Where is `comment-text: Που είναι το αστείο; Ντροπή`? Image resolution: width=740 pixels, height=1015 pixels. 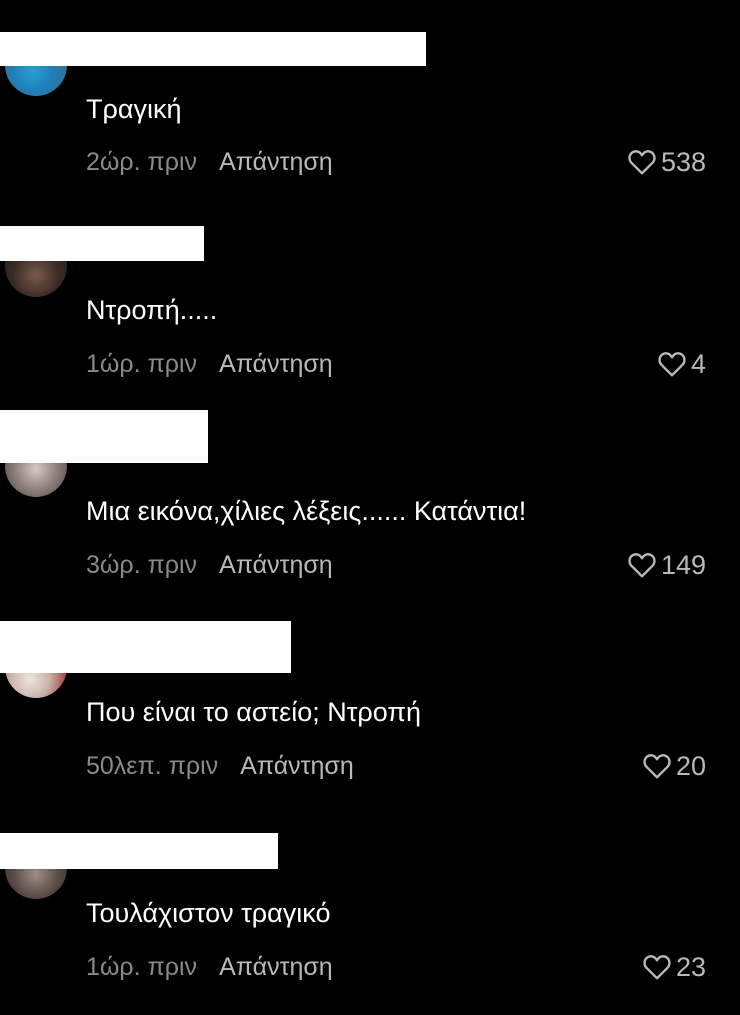 comment-text: Που είναι το αστείο; Ντροπή is located at coordinates (254, 712).